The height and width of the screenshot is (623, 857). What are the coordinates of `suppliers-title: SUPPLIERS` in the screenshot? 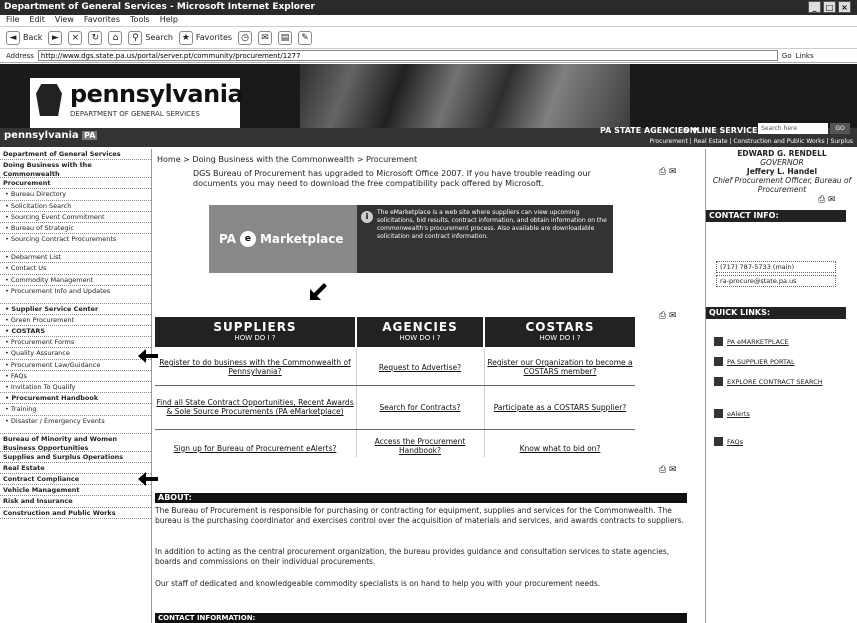 It's located at (255, 327).